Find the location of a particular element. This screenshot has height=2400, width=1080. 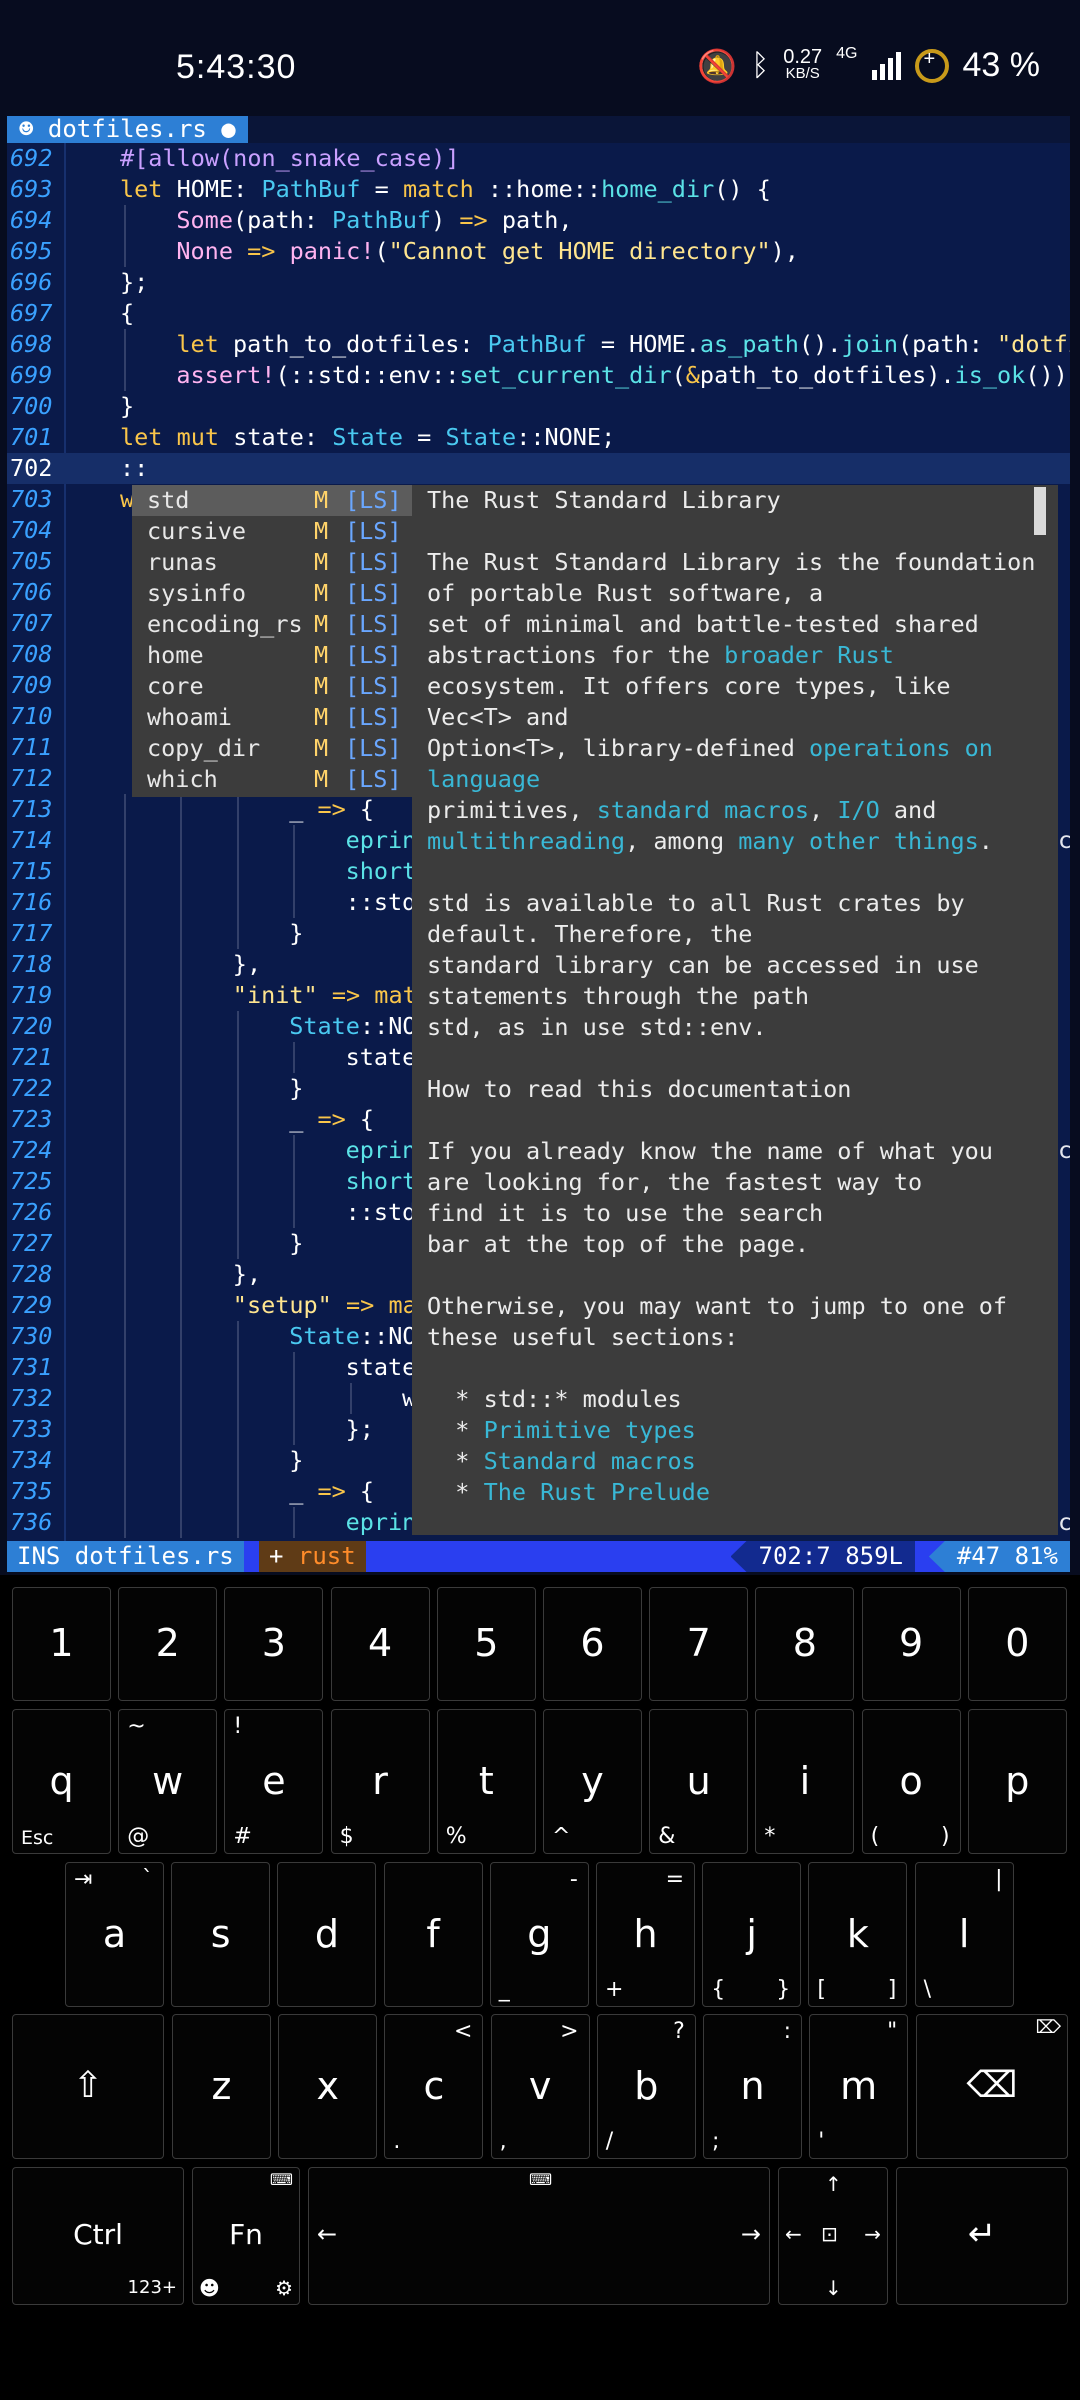

doc-link: operations on is located at coordinates (901, 748).